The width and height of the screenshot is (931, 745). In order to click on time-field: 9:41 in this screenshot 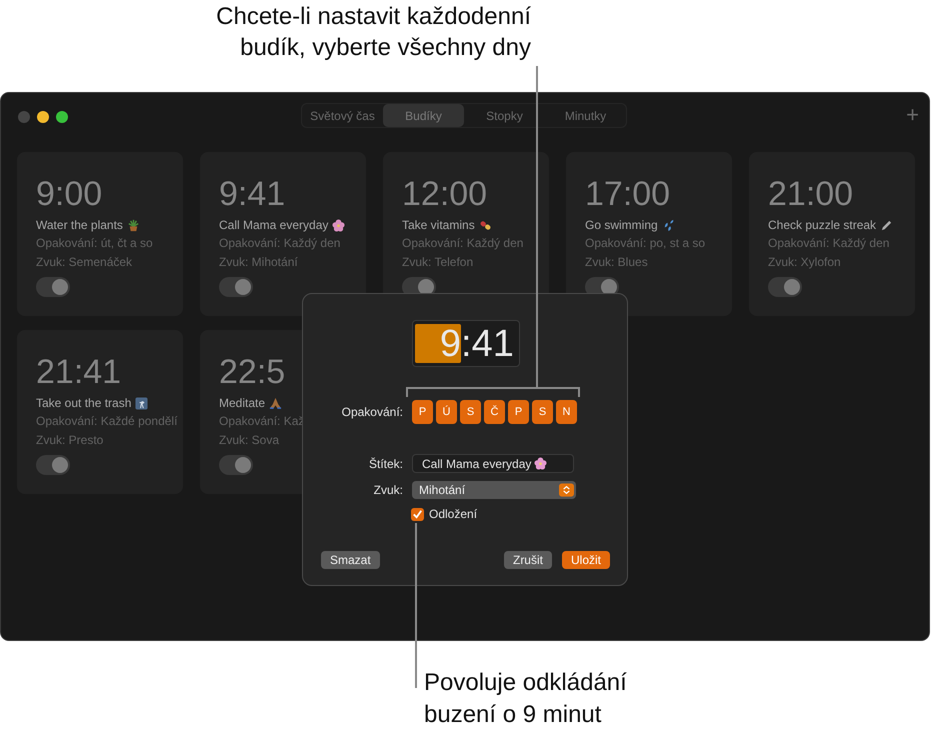, I will do `click(466, 343)`.